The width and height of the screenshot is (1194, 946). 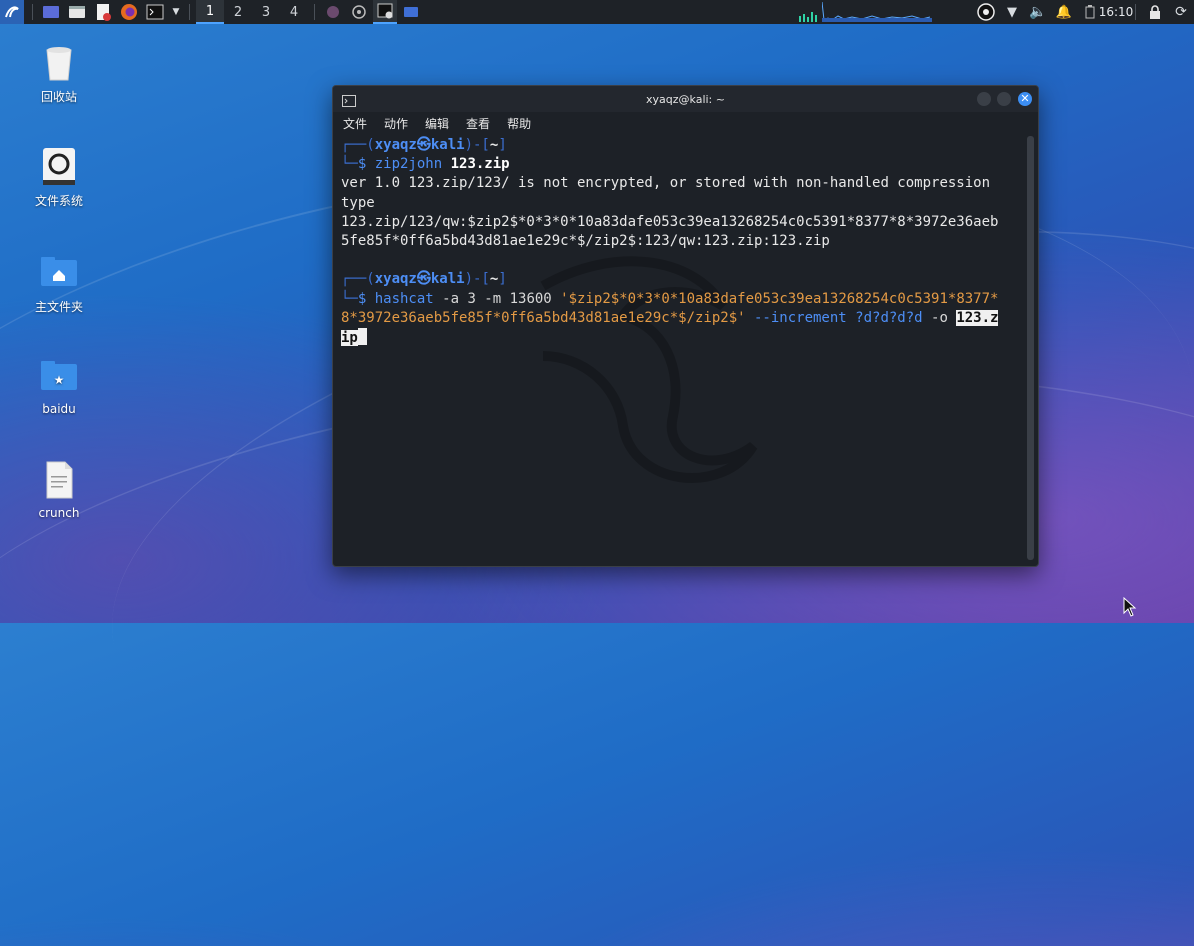 What do you see at coordinates (58, 97) in the screenshot?
I see `desktop-icon-label: 回收站` at bounding box center [58, 97].